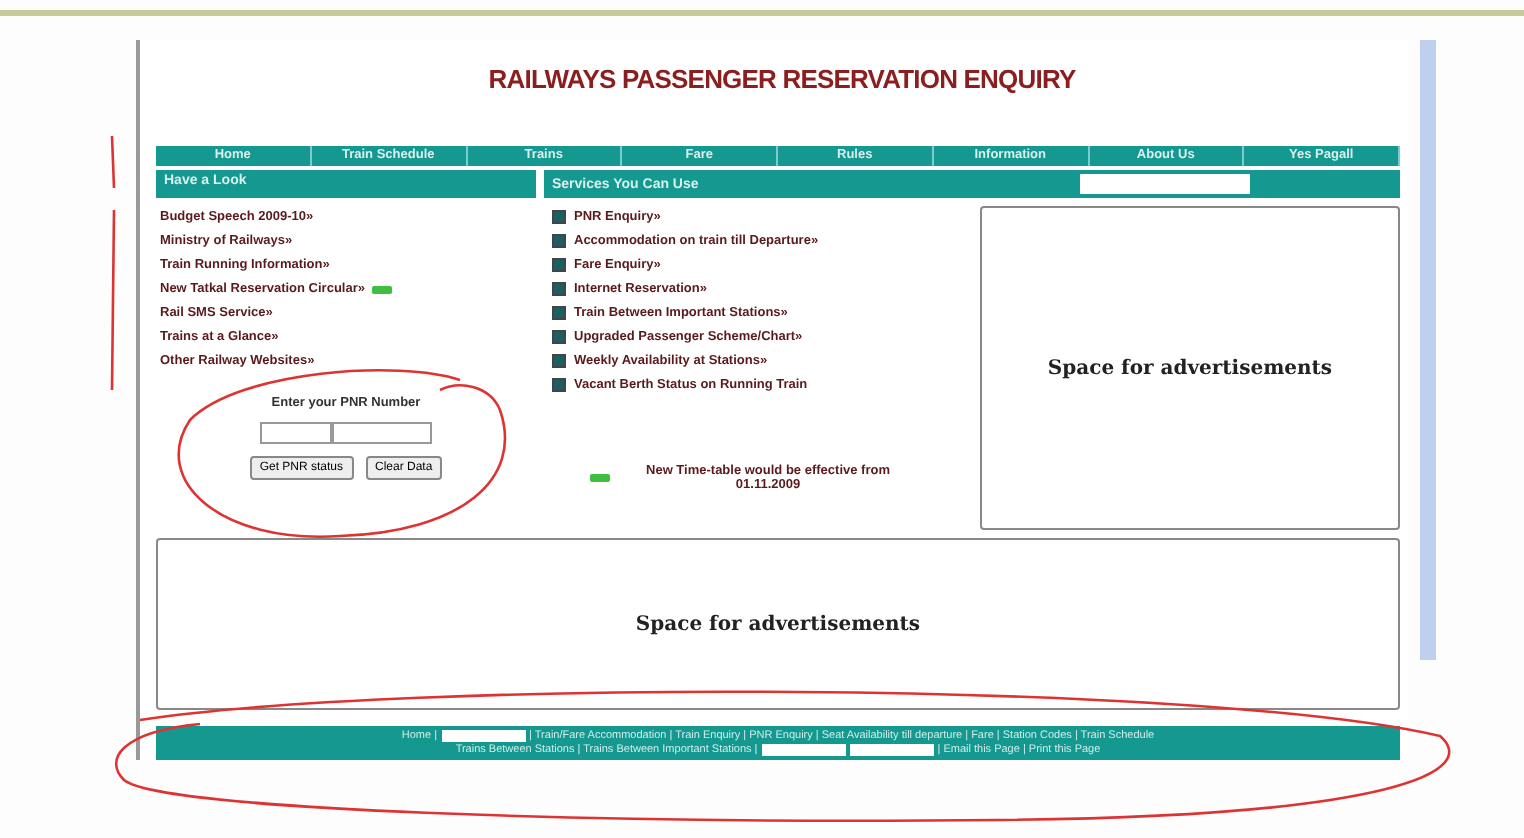 This screenshot has width=1524, height=838. What do you see at coordinates (782, 80) in the screenshot?
I see `page-title: RAILWAYS PASSENGER RESERVATION ENQUIRY` at bounding box center [782, 80].